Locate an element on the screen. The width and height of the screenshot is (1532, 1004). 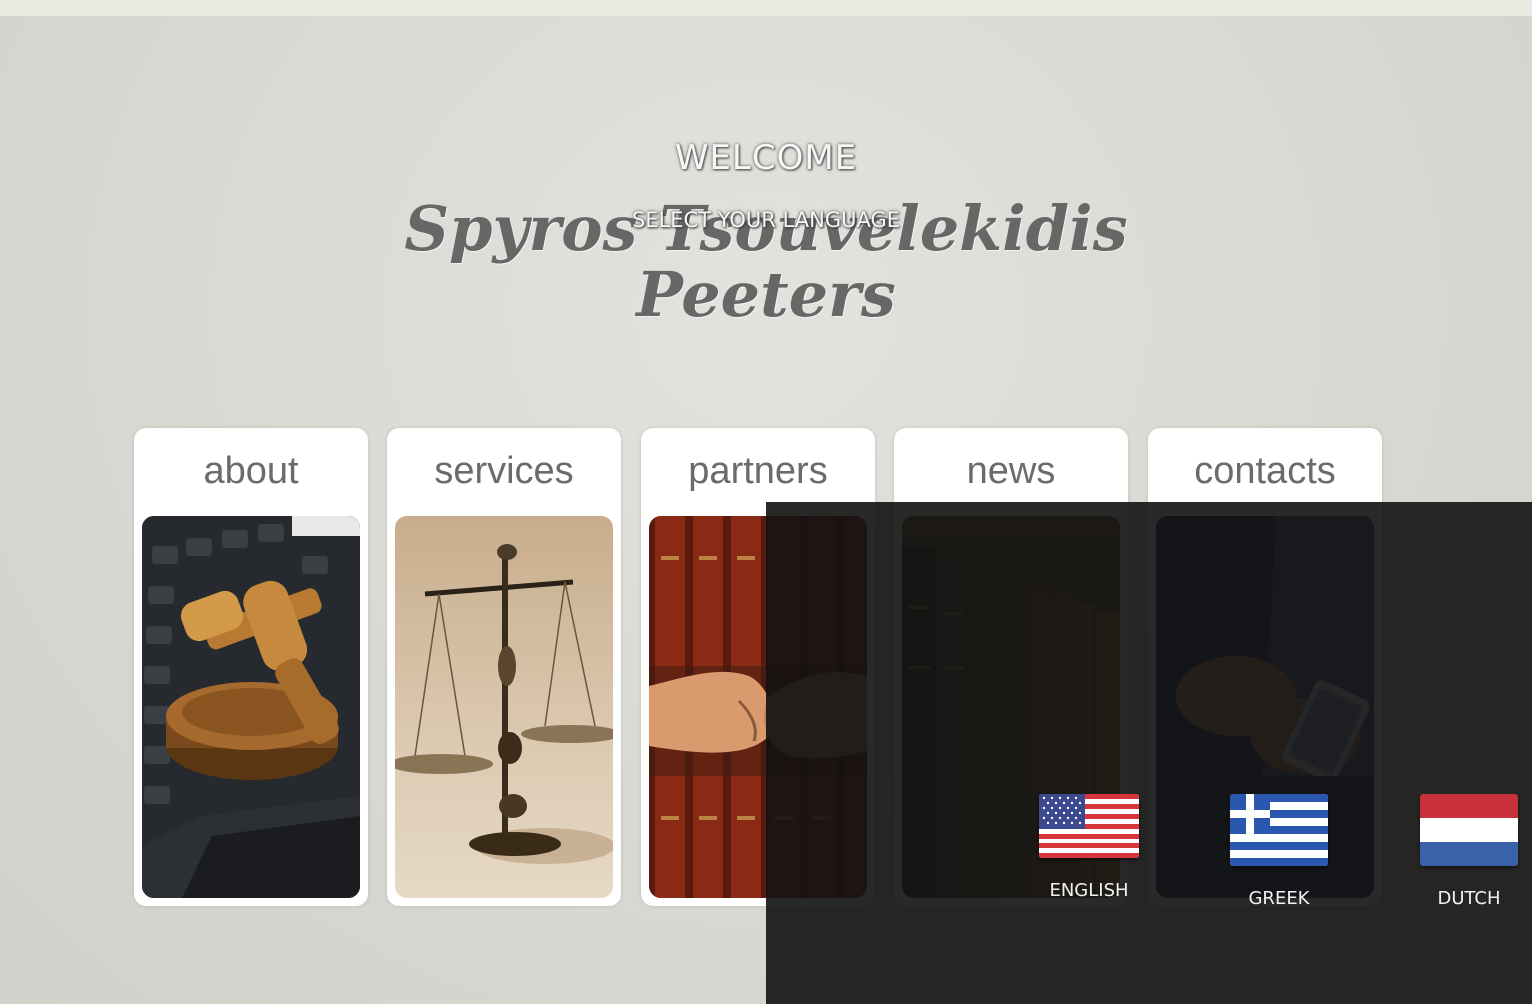
select-language-heading: SELECT YOUR LANGUAGE is located at coordinates (766, 220).